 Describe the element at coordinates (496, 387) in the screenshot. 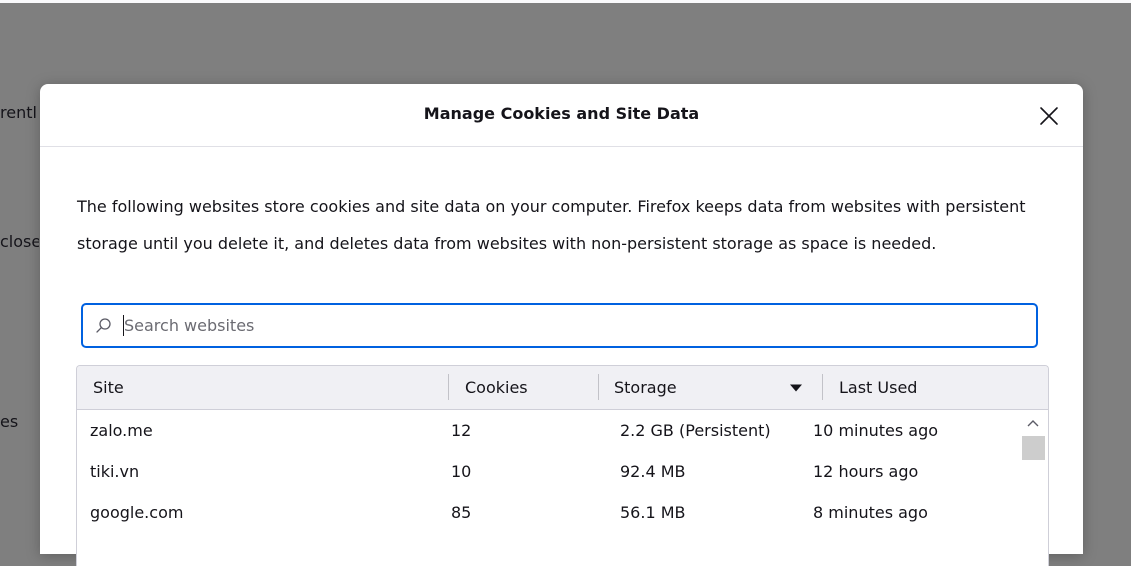

I see `column-header-cookies: Cookies` at that location.